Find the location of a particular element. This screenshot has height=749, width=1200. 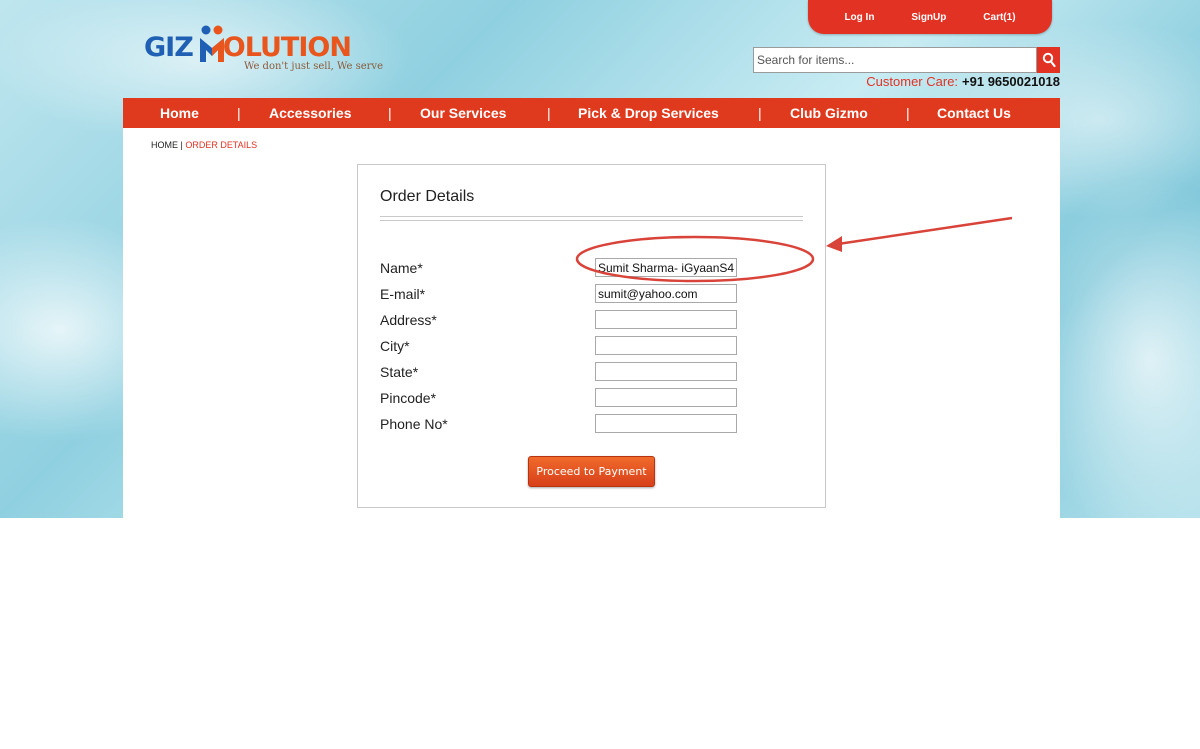

logo-wordmark: GIZ OLUTION is located at coordinates (248, 47).